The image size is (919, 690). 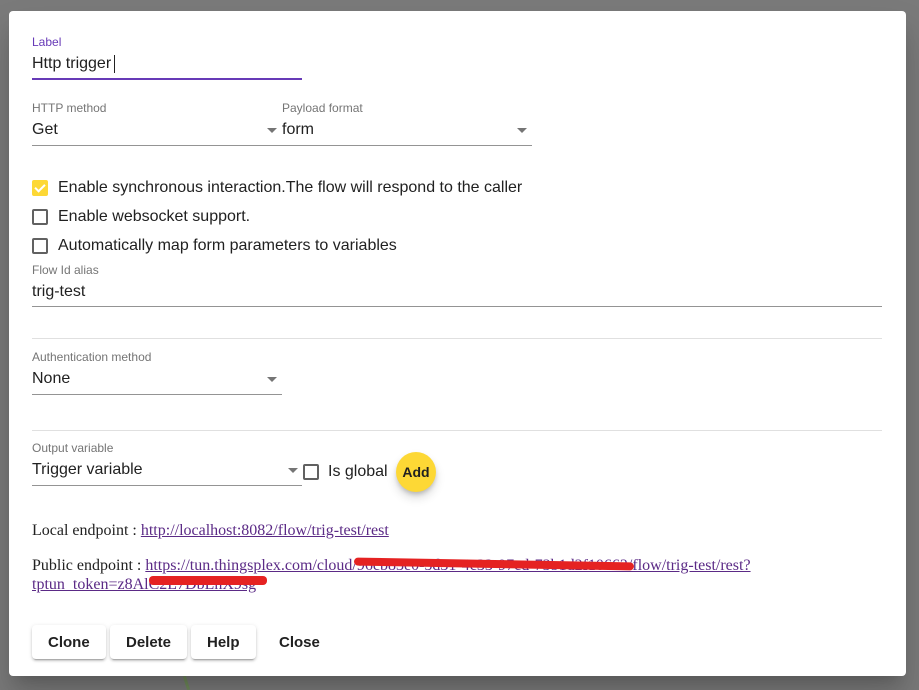 I want to click on add-button: Add, so click(x=416, y=472).